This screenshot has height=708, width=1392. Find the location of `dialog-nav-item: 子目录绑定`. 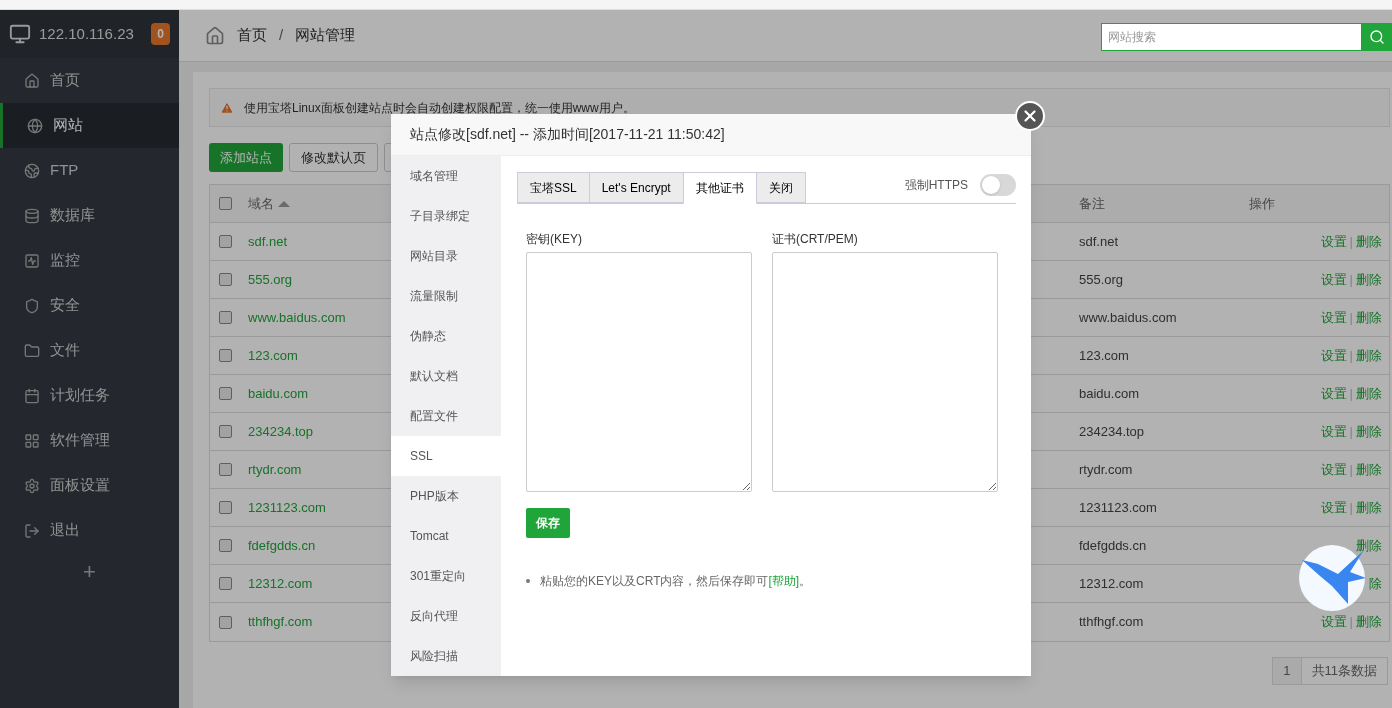

dialog-nav-item: 子目录绑定 is located at coordinates (446, 216).